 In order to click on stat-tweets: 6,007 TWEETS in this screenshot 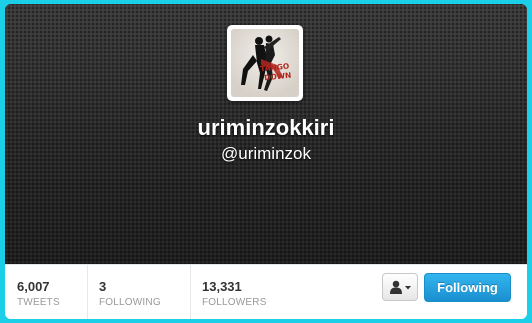, I will do `click(46, 292)`.